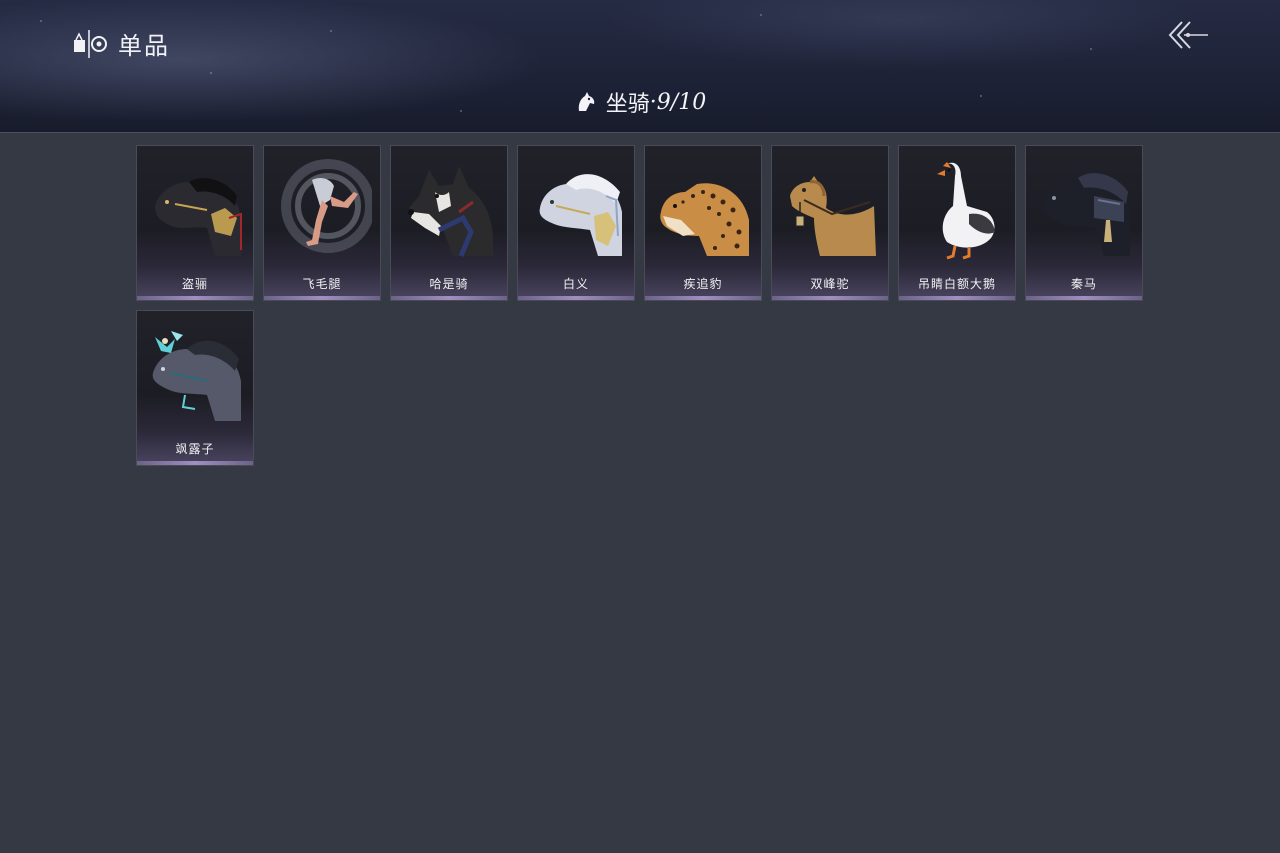  I want to click on mount-card: 疾追豹, so click(703, 223).